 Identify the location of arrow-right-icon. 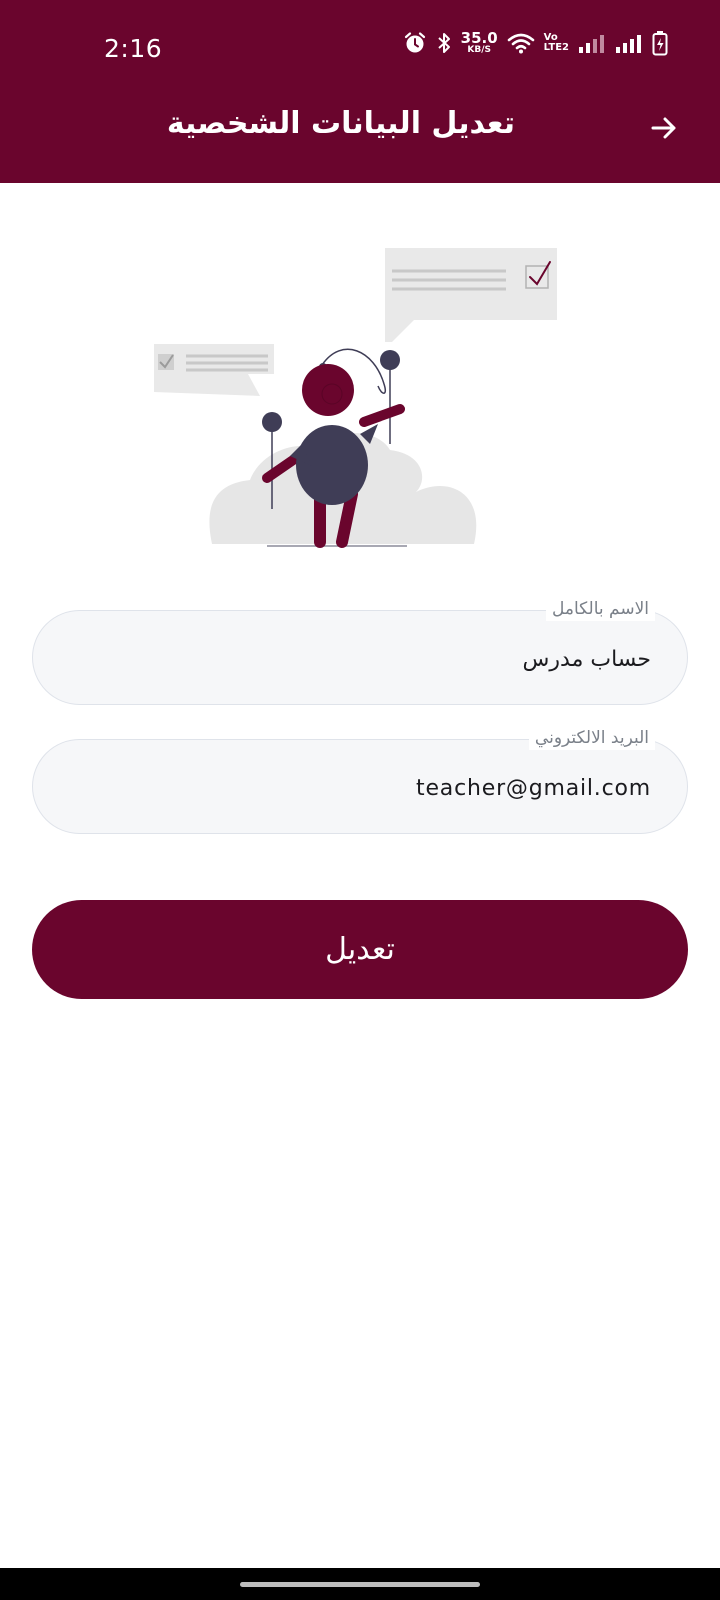
(663, 128).